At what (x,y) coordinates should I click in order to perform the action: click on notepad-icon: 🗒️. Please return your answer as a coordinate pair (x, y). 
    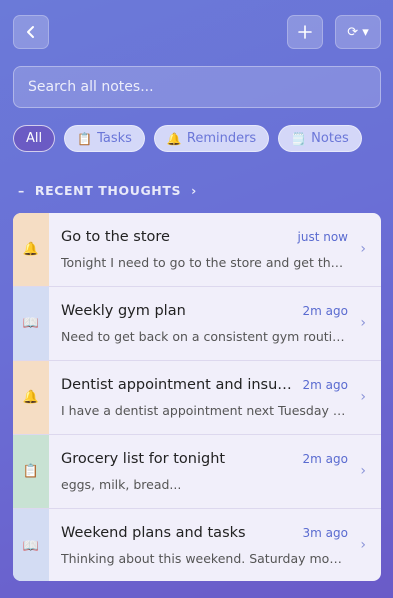
    Looking at the image, I should click on (299, 138).